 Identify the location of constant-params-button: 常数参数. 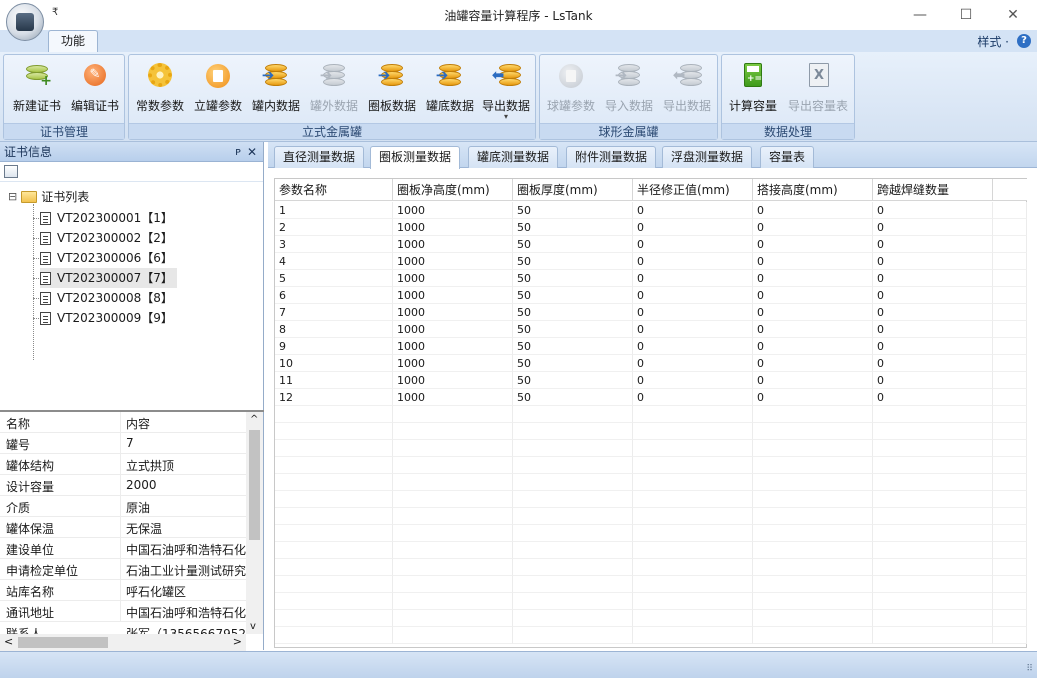
(160, 89).